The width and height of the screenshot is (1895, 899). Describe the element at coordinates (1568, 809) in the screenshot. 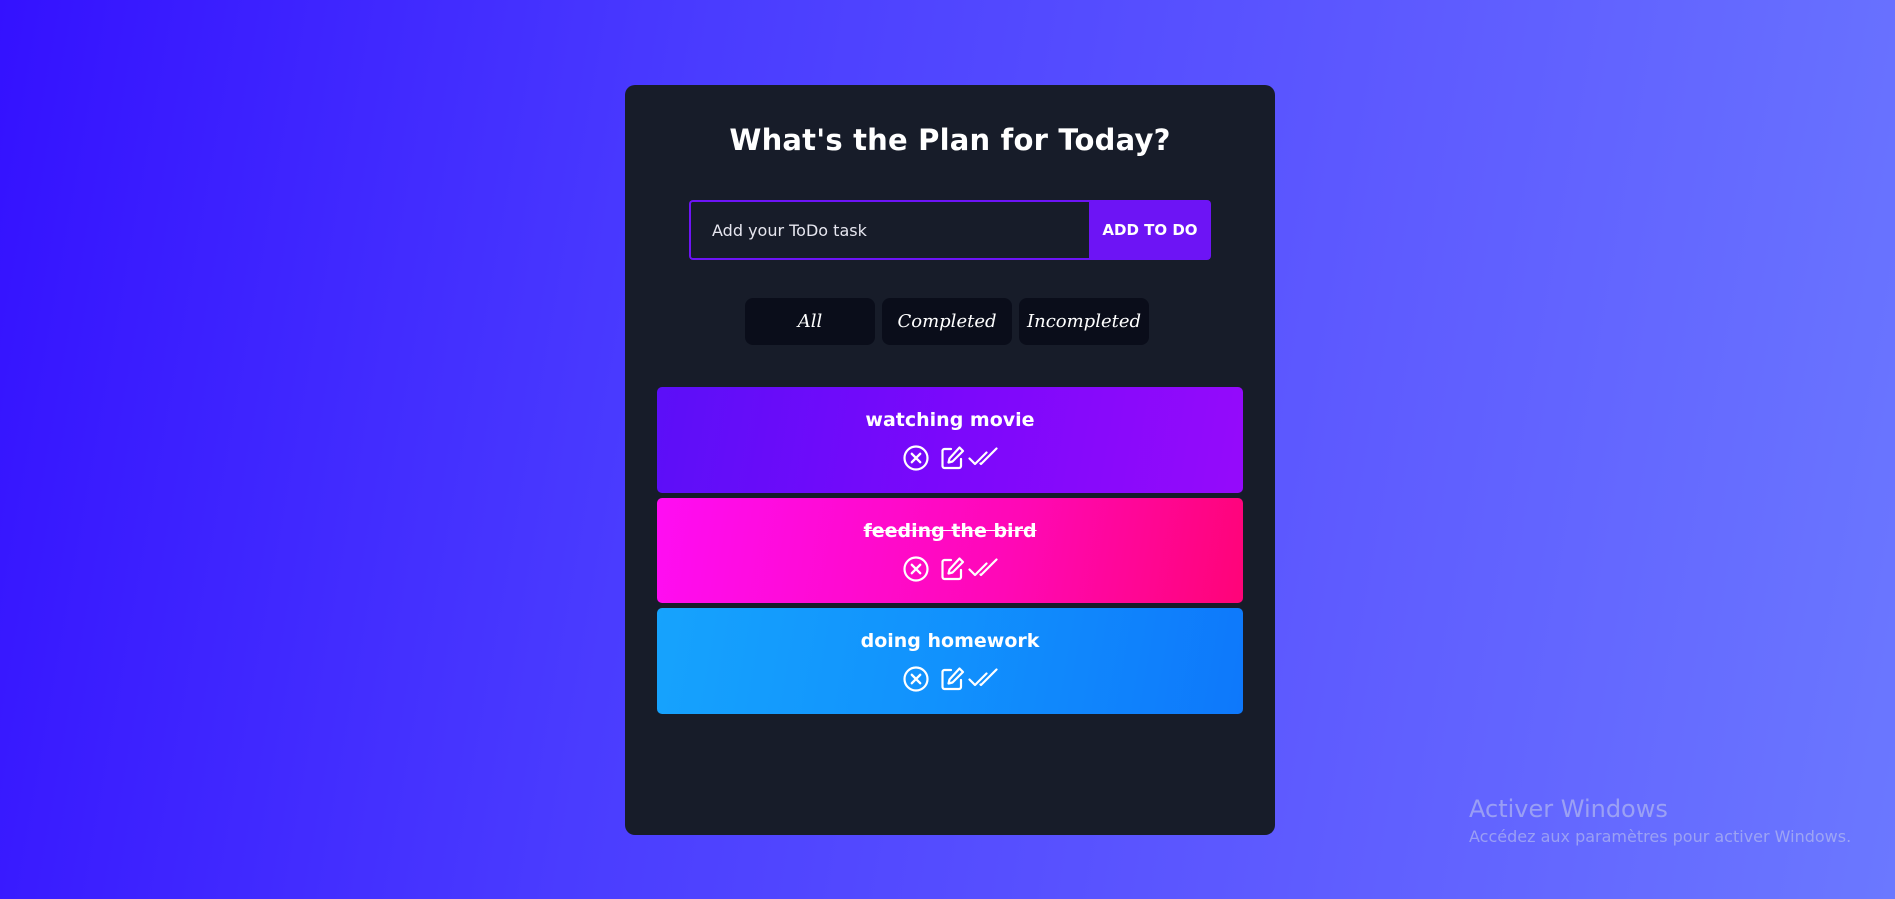

I see `watermark-title: Activer Windows` at that location.